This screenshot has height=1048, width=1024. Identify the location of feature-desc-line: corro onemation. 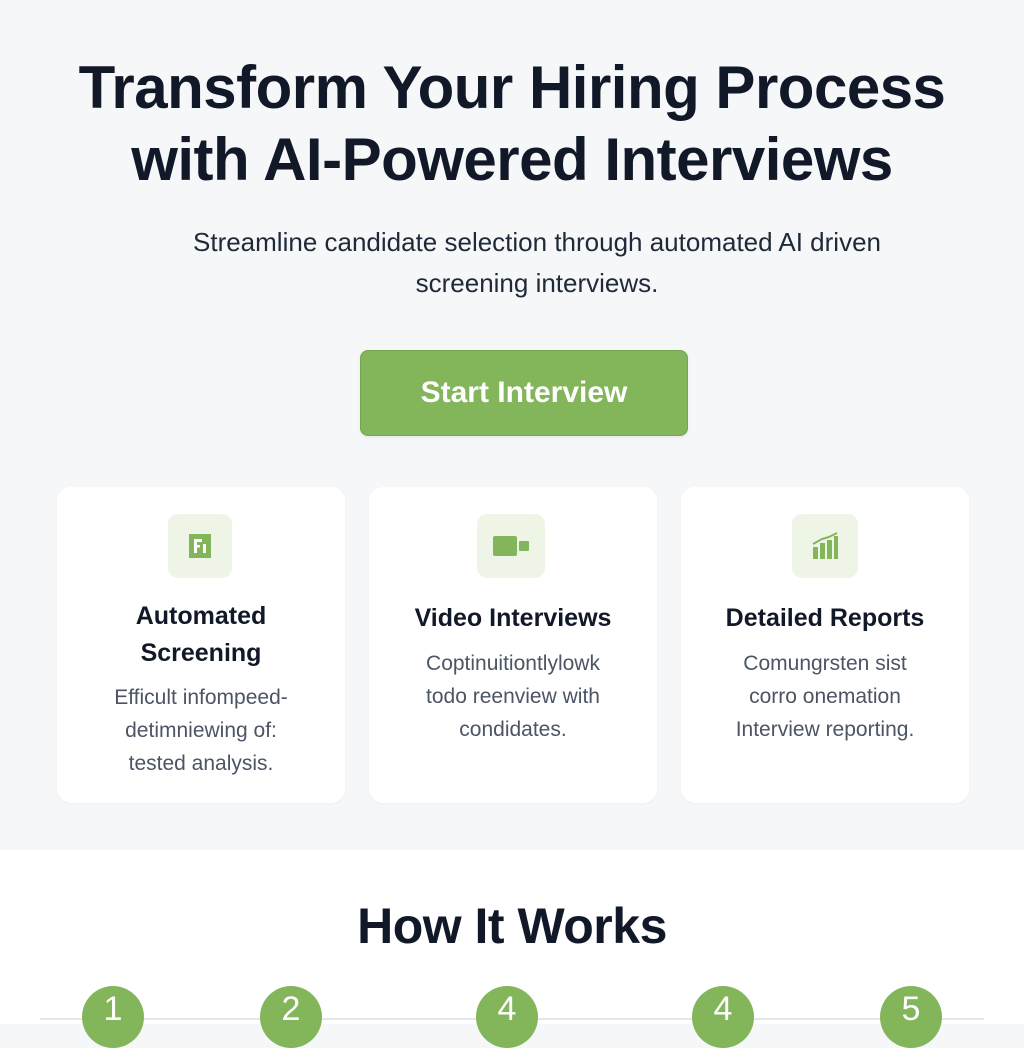
(825, 696).